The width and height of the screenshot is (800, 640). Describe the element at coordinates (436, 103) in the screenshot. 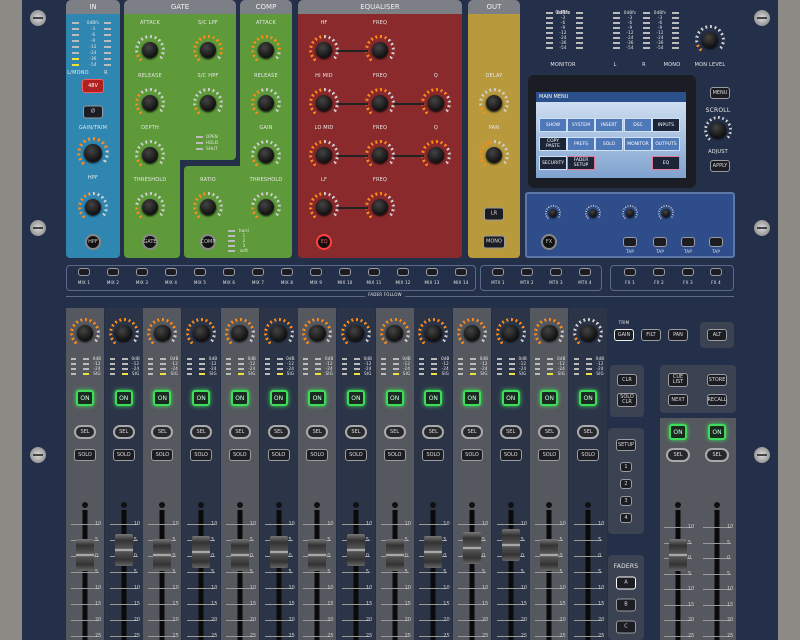

I see `eq-hi_mid-q-knob` at that location.